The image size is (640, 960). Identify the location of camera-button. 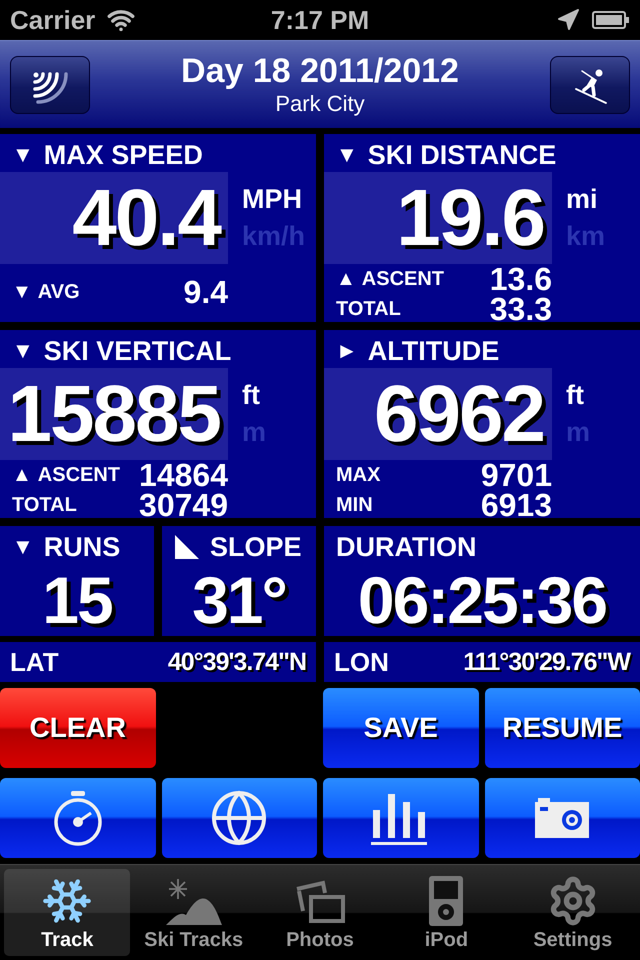
(562, 818).